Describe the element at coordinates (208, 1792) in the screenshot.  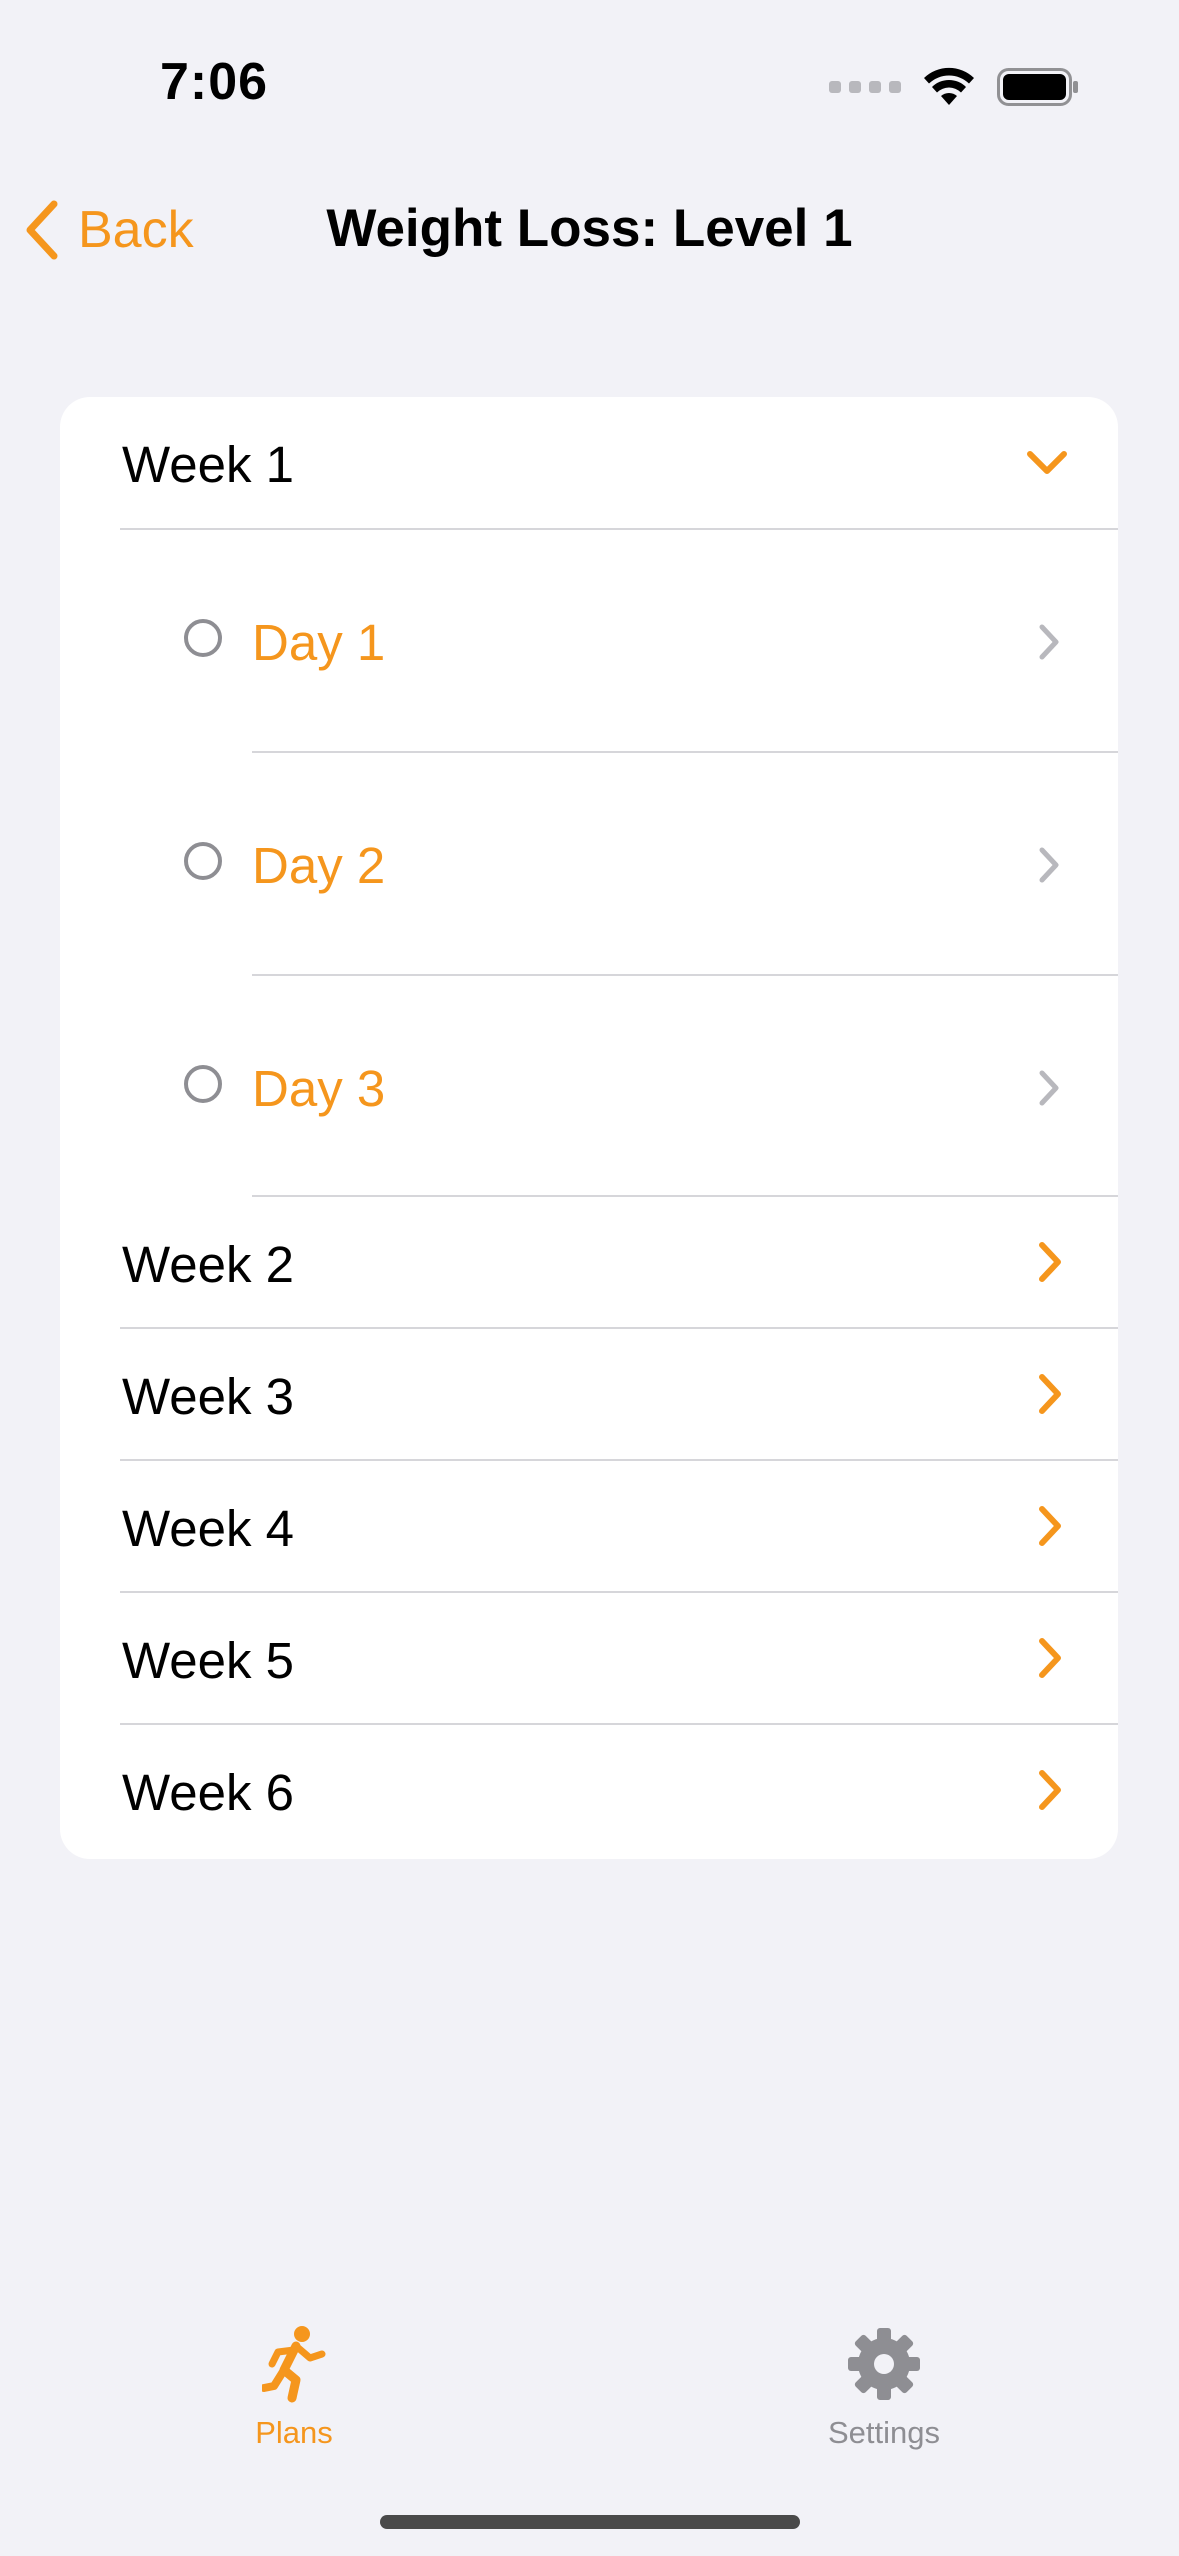
I see `week-label: Week 6` at that location.